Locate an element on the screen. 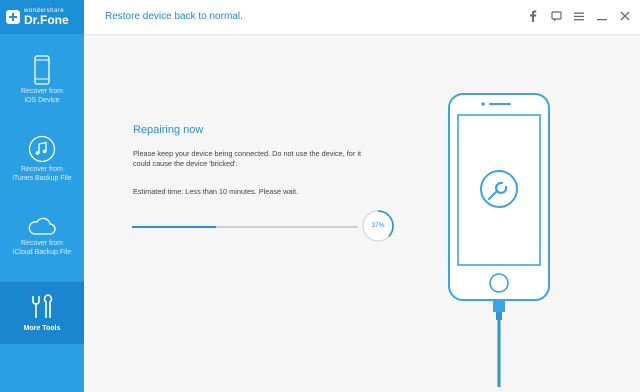 This screenshot has width=640, height=392. title-bar: Restore device back to normal. is located at coordinates (362, 17).